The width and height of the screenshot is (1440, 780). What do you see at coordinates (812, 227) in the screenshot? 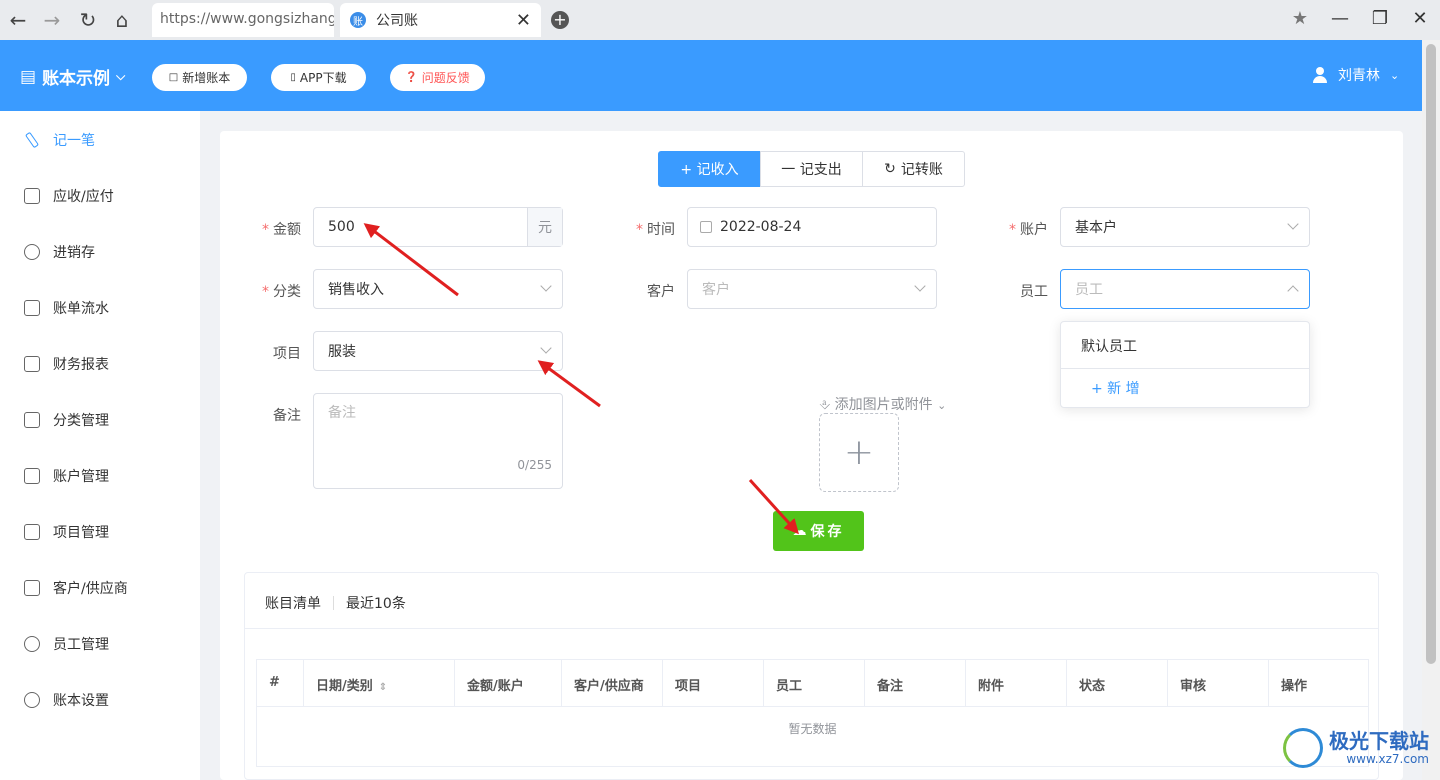
I see `date-picker: 2022-08-24` at bounding box center [812, 227].